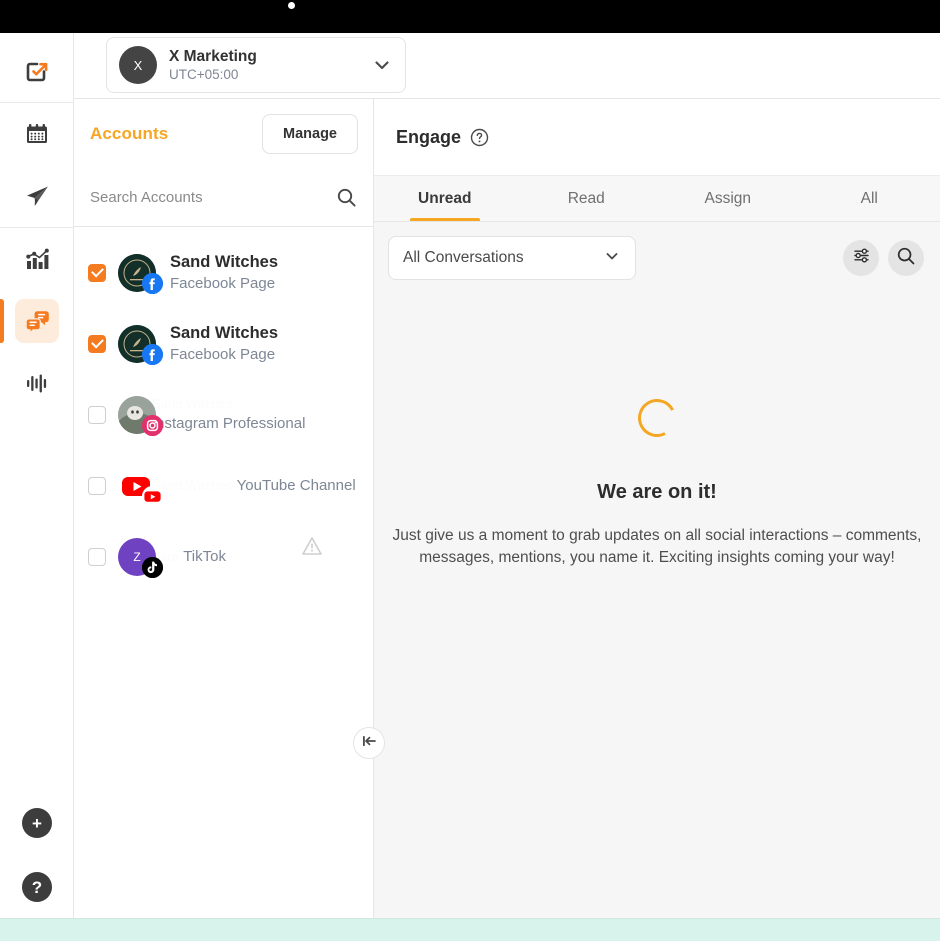 The image size is (940, 941). I want to click on list-item: Sand Witches YouTube Channel, so click(223, 485).